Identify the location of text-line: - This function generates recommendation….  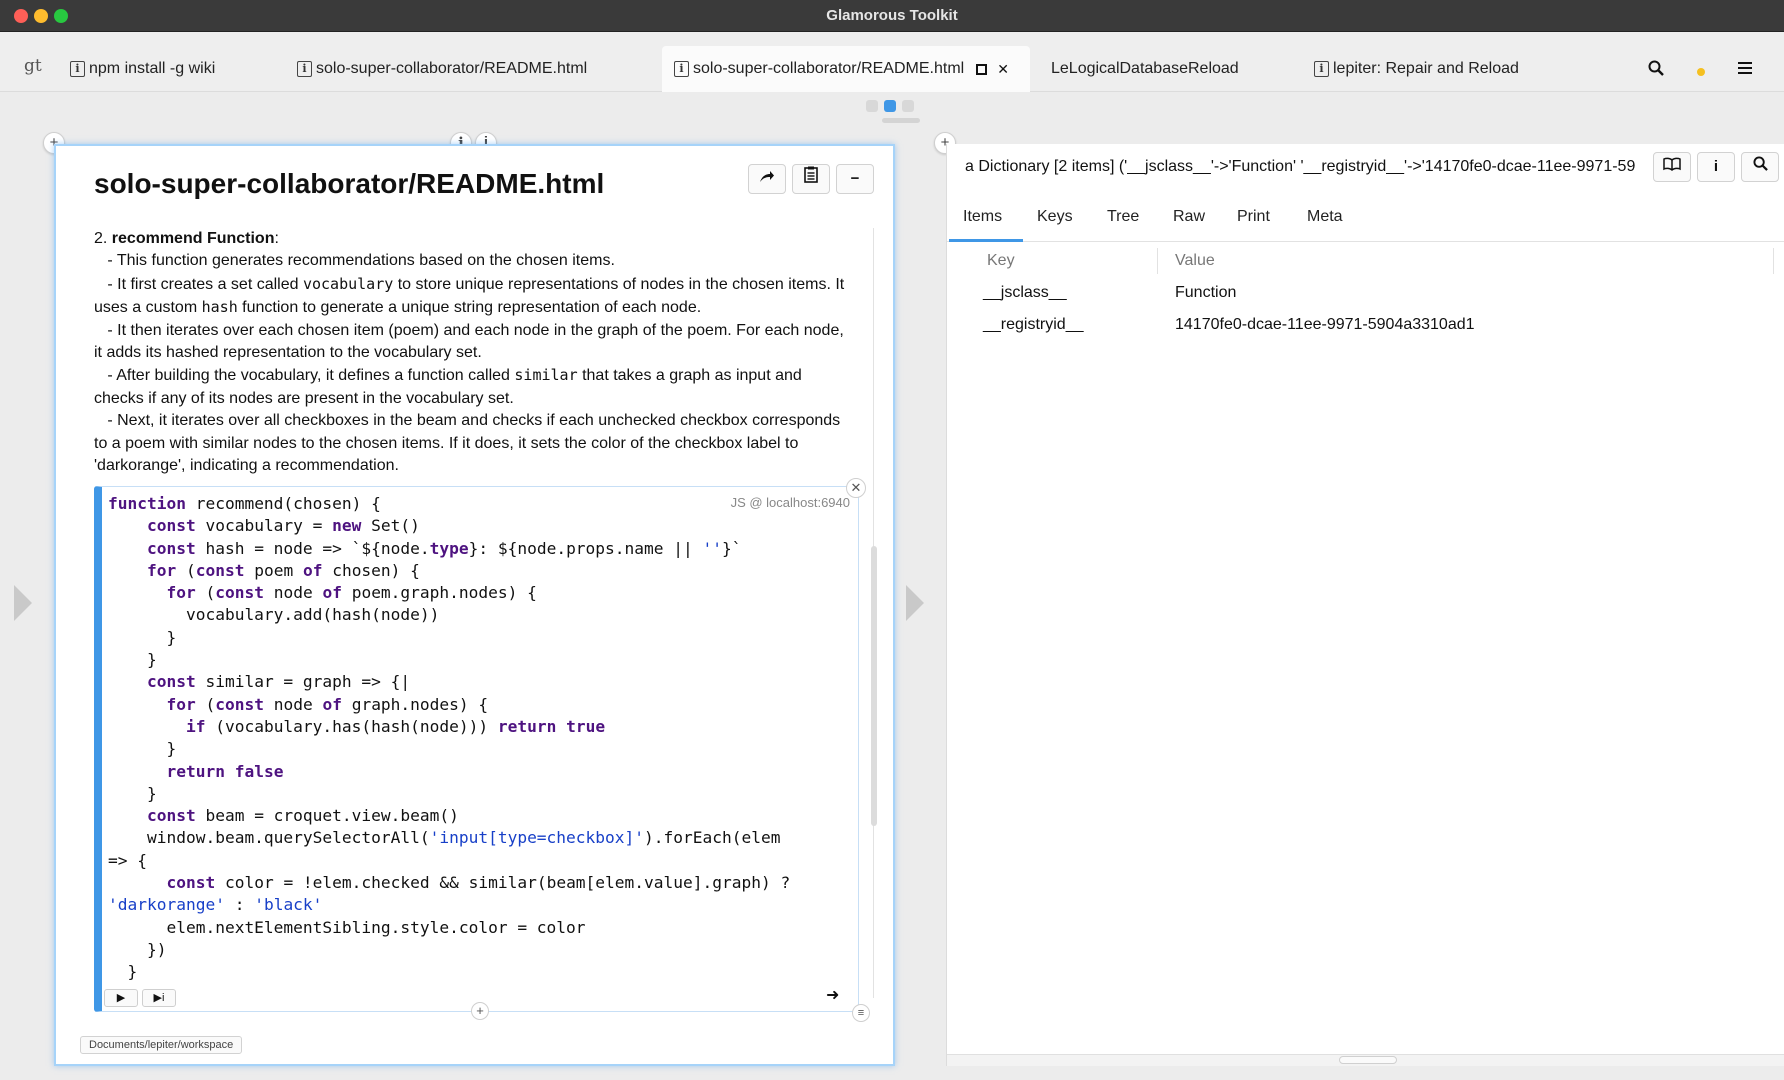
(354, 261).